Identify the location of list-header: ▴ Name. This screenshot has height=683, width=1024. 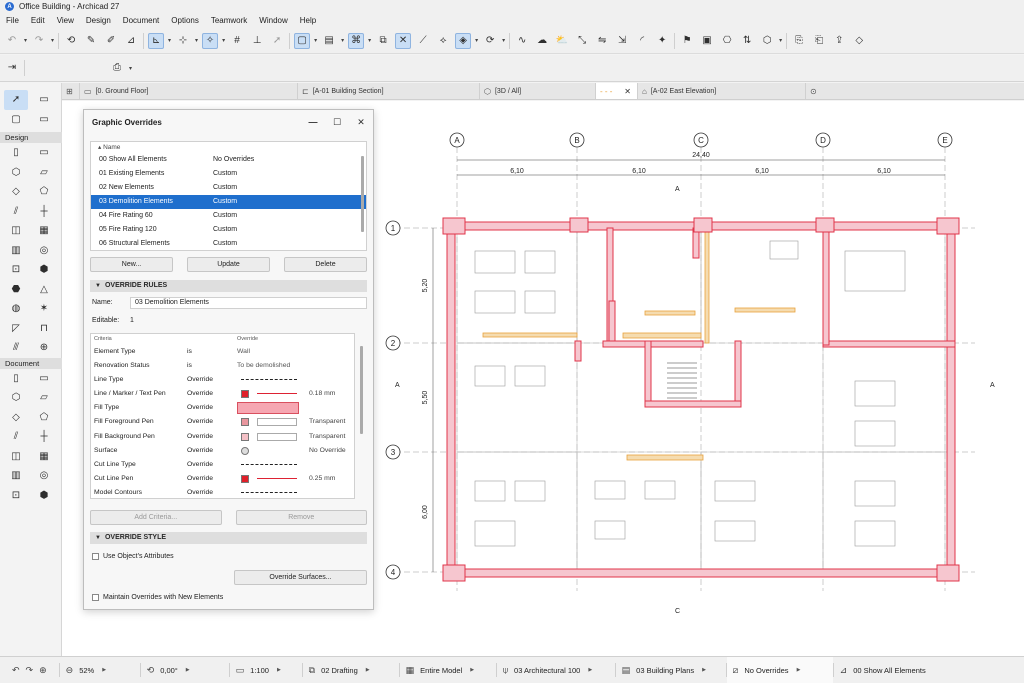
(228, 147).